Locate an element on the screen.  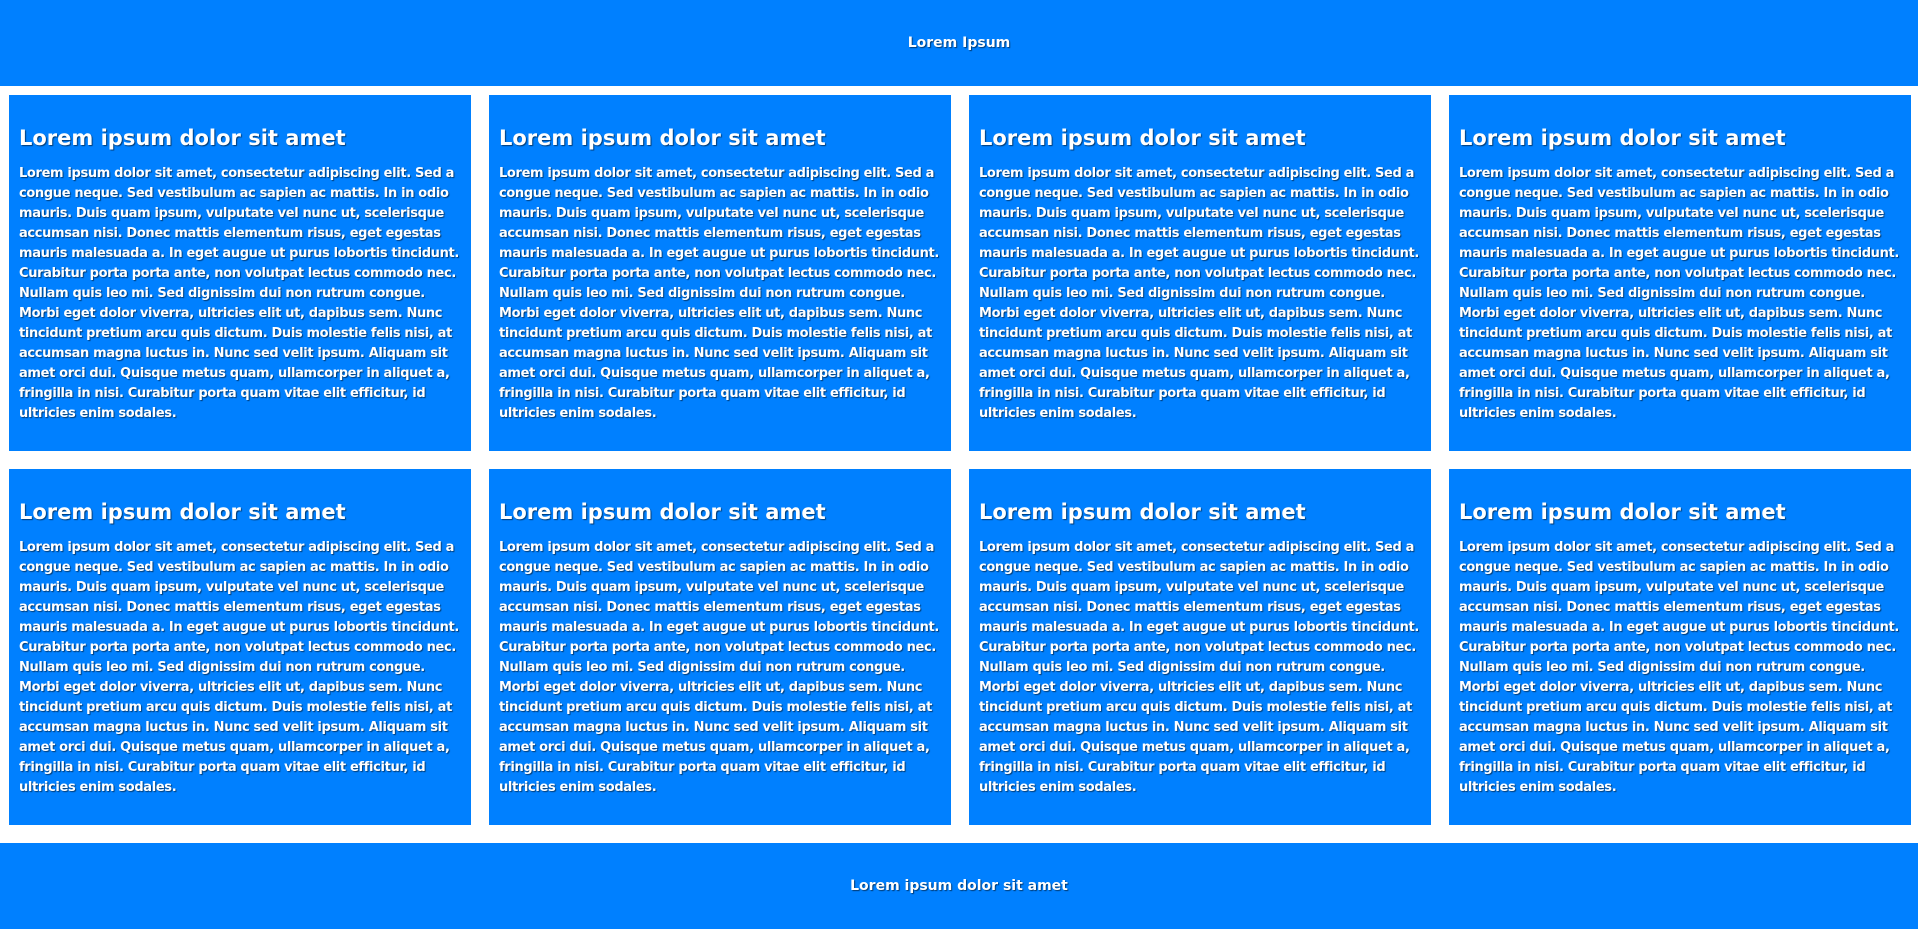
header-title: Lorem Ipsum is located at coordinates (959, 43).